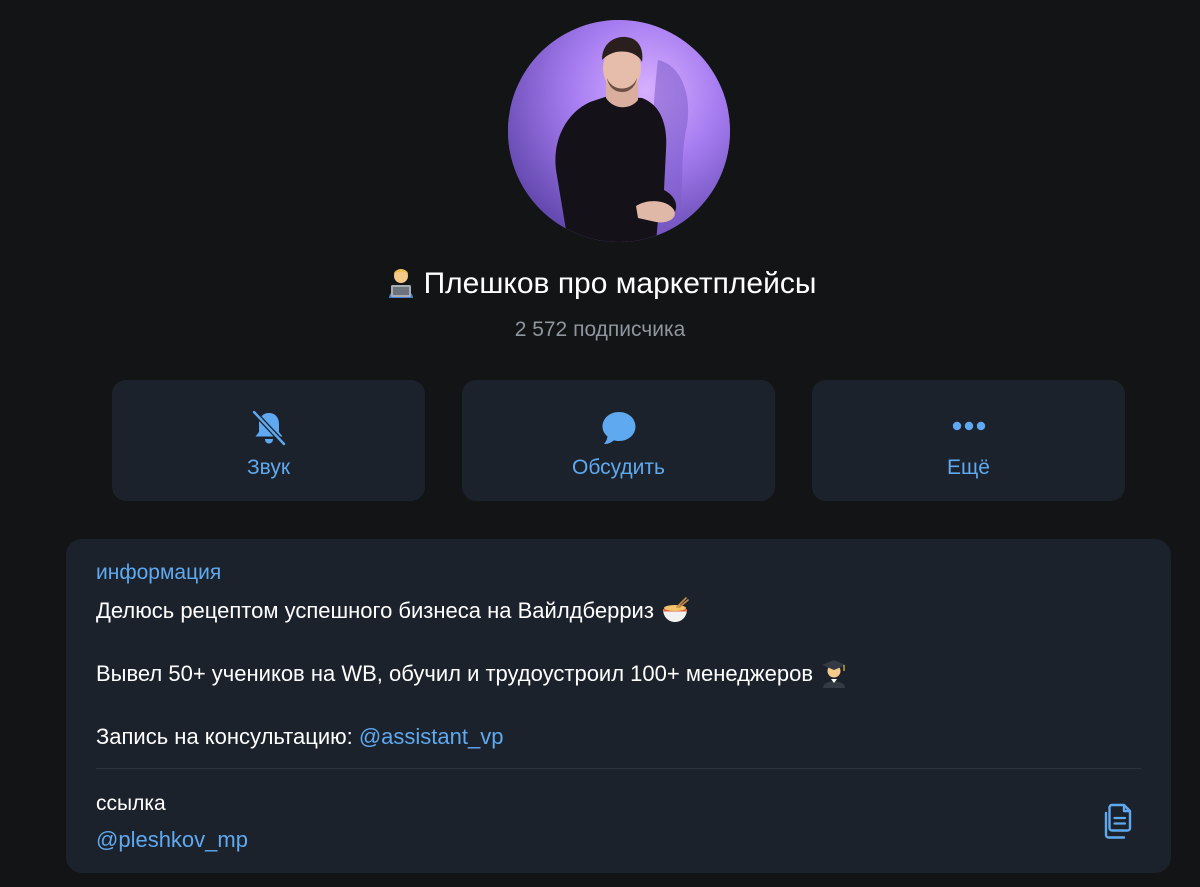 Image resolution: width=1200 pixels, height=887 pixels. I want to click on copy-icon, so click(1120, 821).